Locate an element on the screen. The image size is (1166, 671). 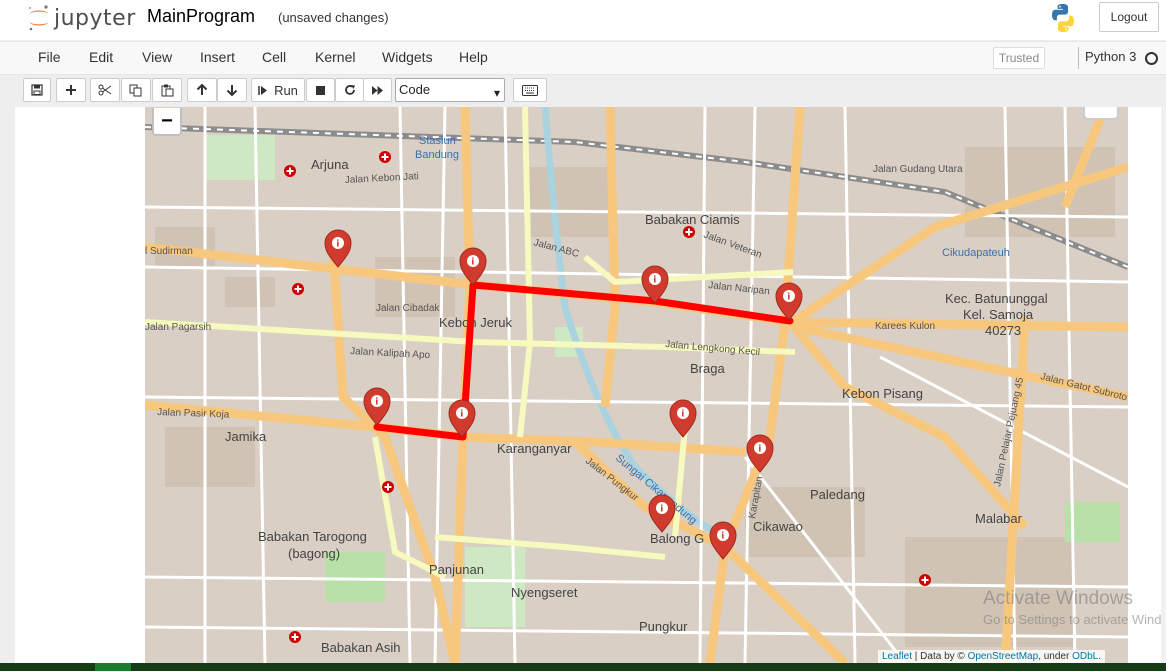
fast-forward-icon is located at coordinates (377, 90).